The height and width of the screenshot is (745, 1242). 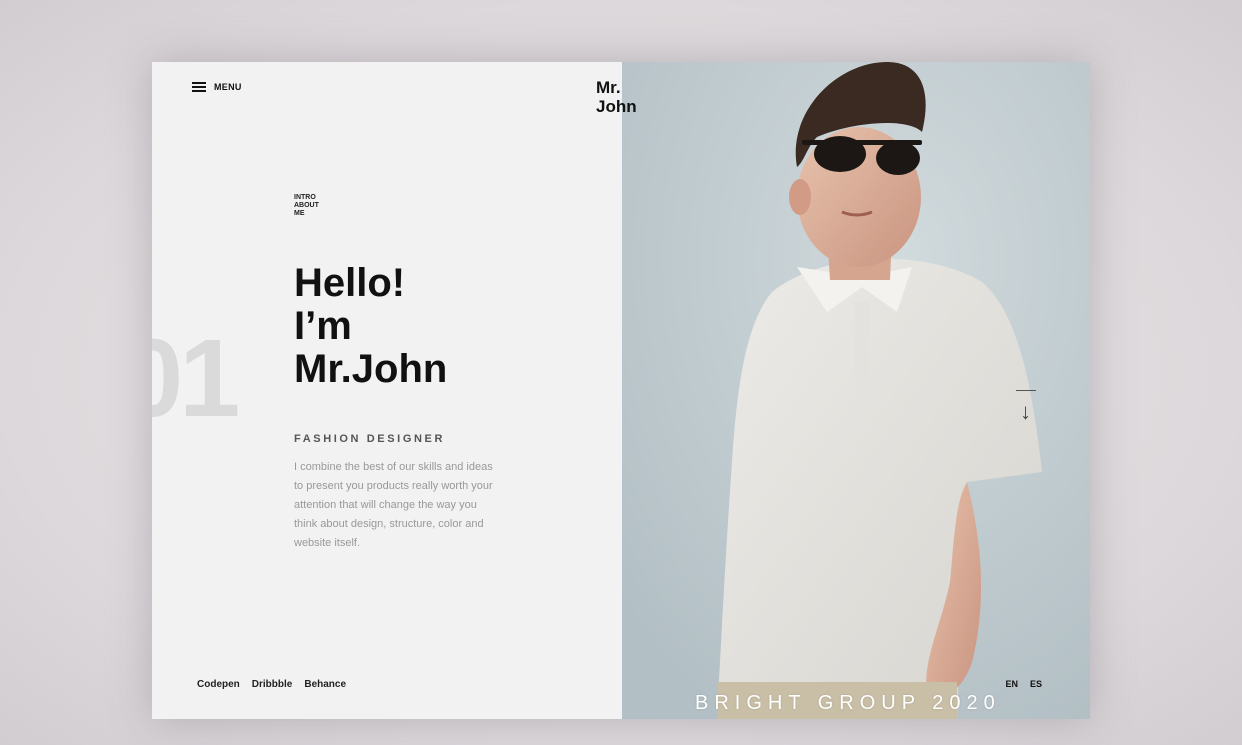 I want to click on lang-en: EN, so click(x=1011, y=684).